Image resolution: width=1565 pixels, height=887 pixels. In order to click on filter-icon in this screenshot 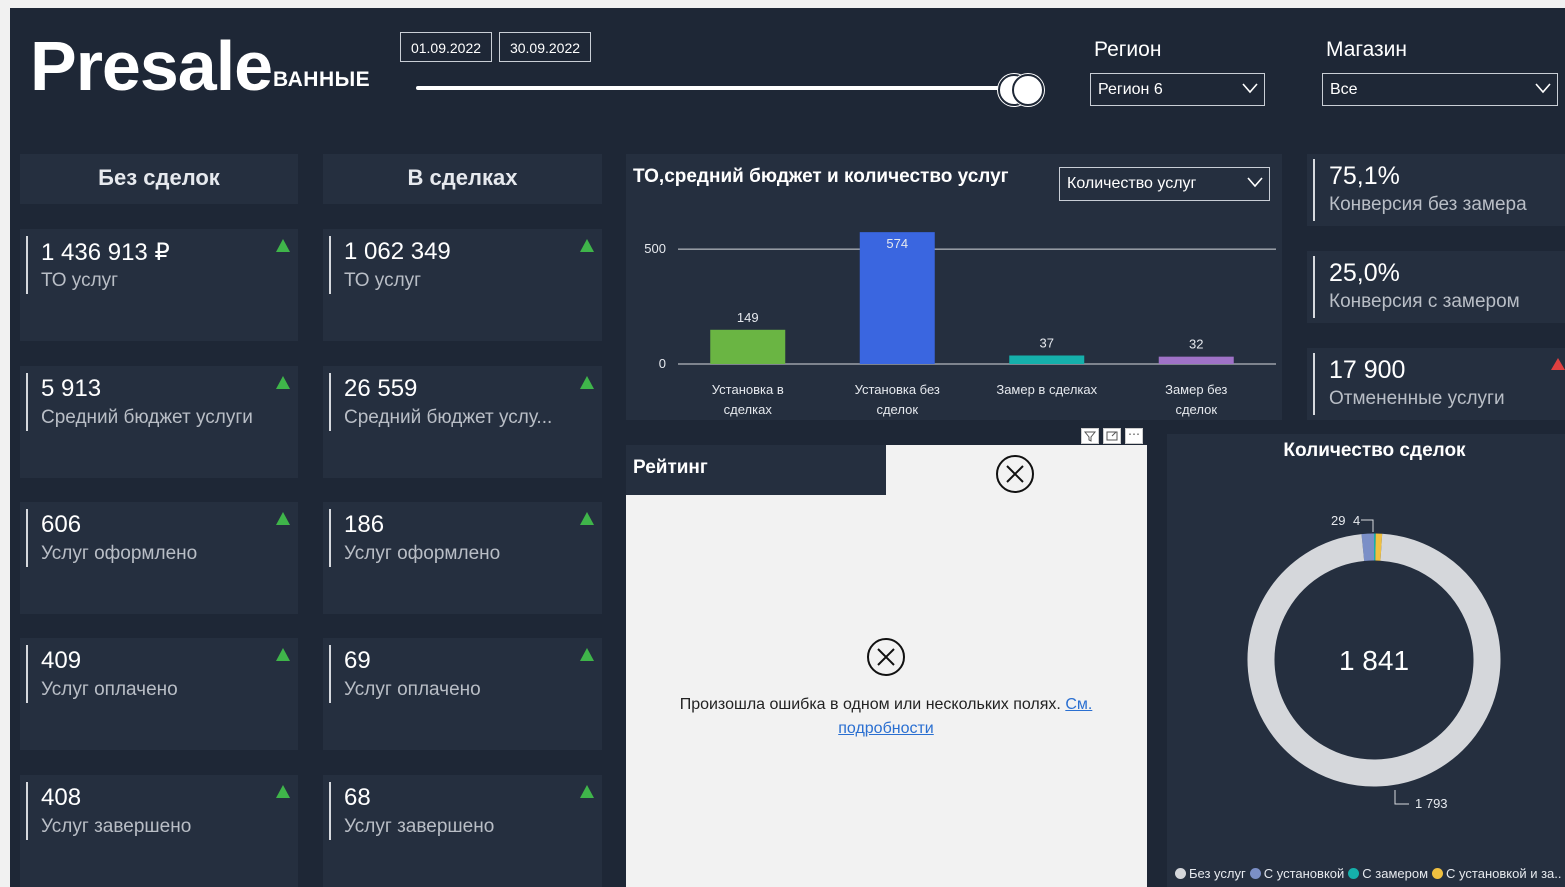, I will do `click(1090, 436)`.